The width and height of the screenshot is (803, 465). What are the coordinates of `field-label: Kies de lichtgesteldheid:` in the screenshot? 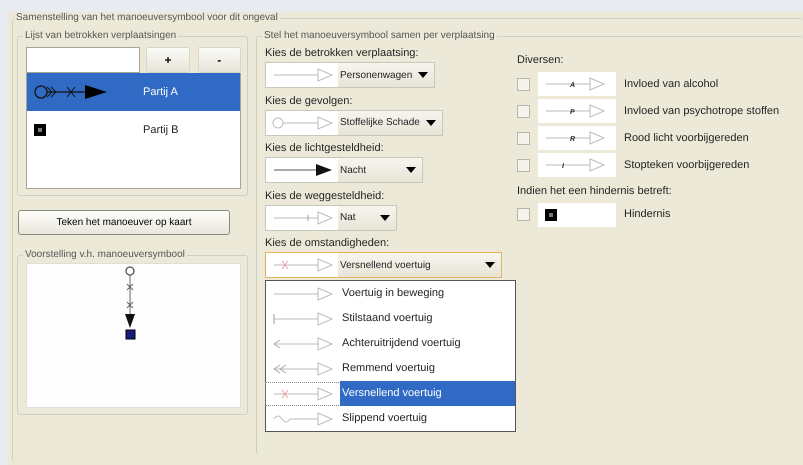 It's located at (325, 148).